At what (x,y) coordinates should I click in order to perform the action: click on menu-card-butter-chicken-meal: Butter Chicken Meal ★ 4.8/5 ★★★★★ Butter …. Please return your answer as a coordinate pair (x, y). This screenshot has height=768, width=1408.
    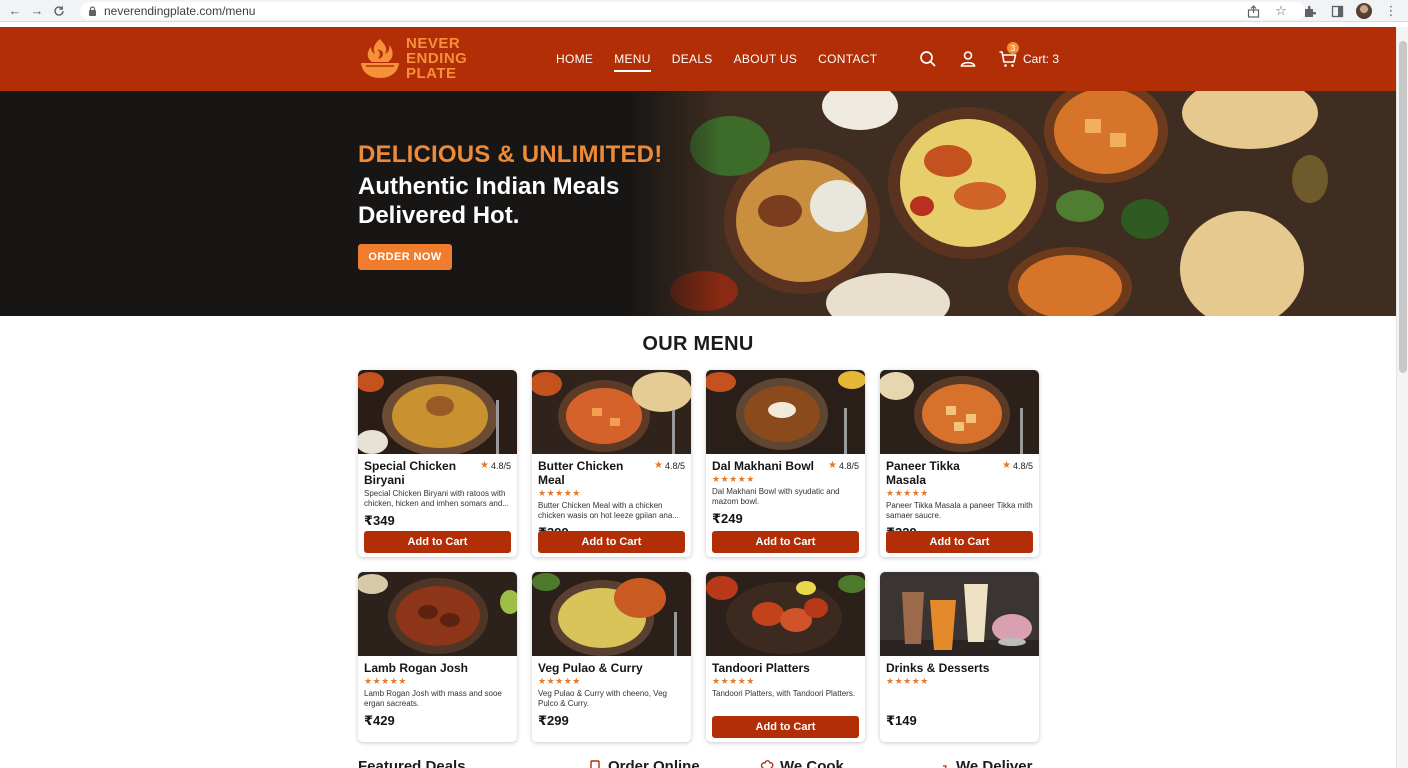
    Looking at the image, I should click on (611, 463).